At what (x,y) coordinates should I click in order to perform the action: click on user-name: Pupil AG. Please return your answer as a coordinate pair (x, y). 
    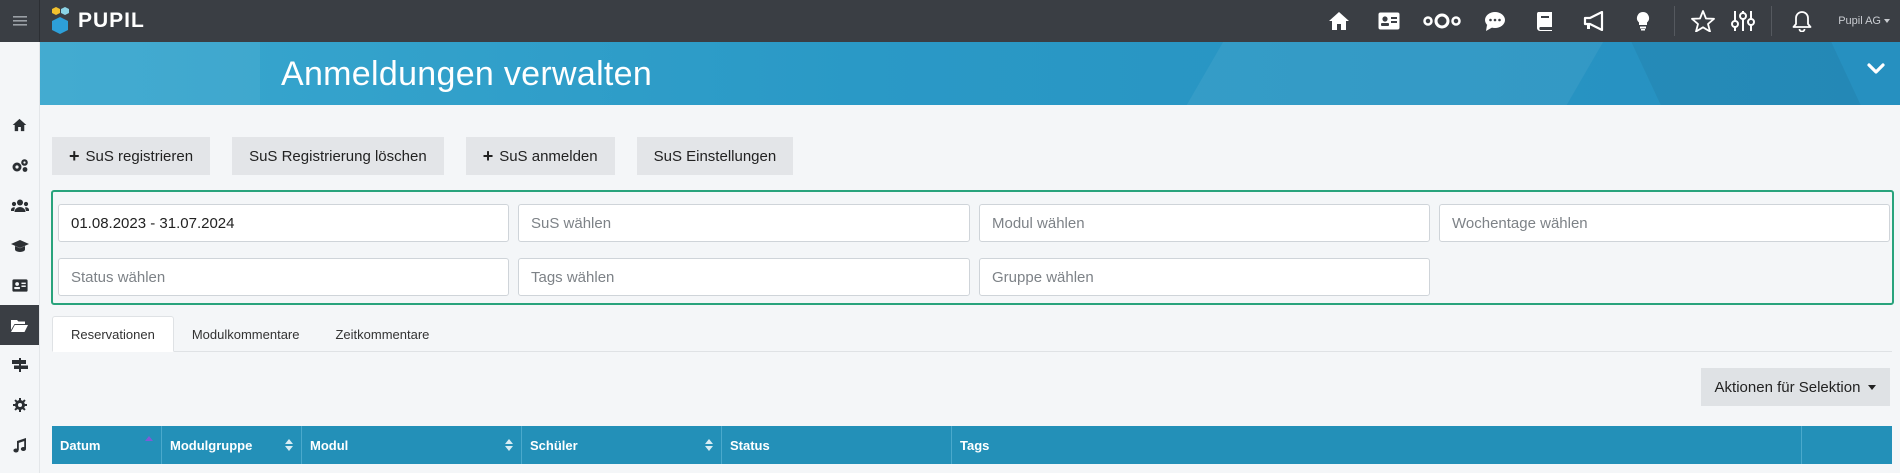
    Looking at the image, I should click on (1859, 21).